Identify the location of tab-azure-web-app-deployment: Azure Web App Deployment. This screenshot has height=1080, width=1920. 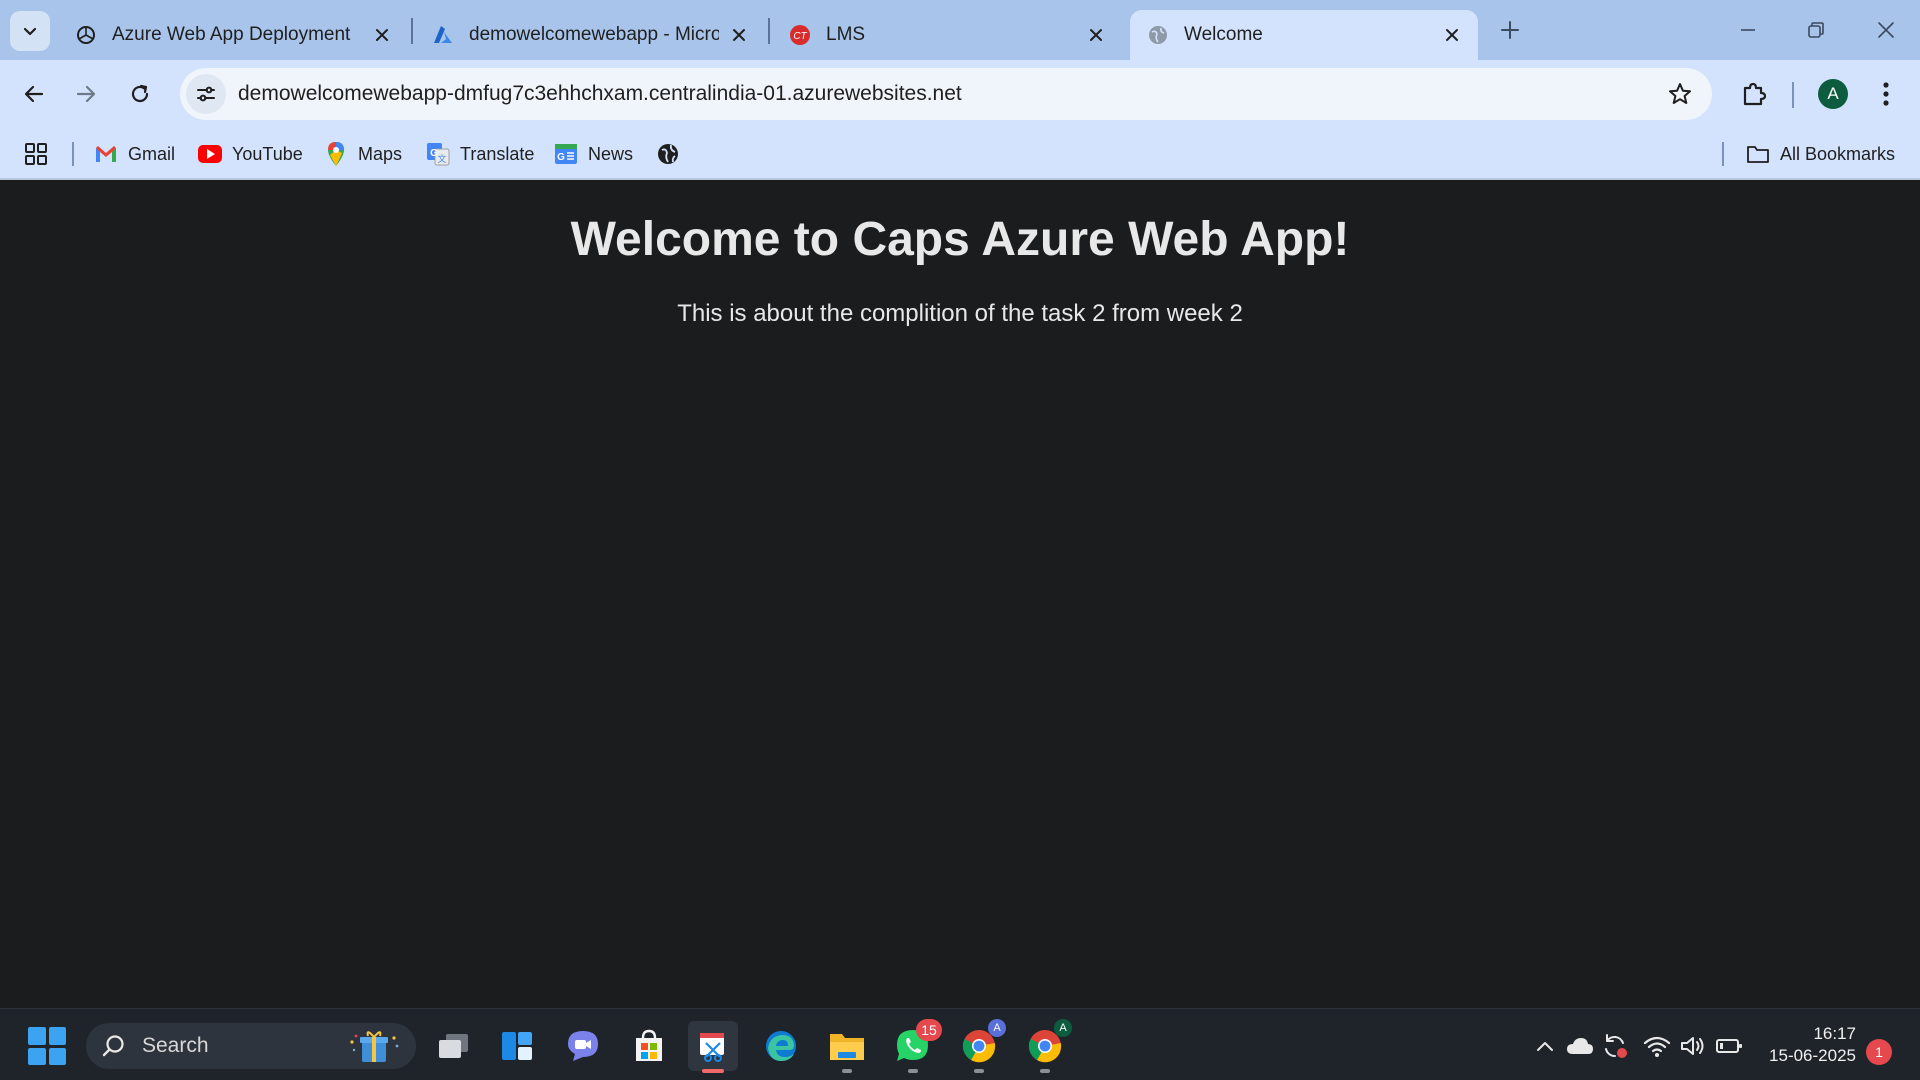
(233, 35).